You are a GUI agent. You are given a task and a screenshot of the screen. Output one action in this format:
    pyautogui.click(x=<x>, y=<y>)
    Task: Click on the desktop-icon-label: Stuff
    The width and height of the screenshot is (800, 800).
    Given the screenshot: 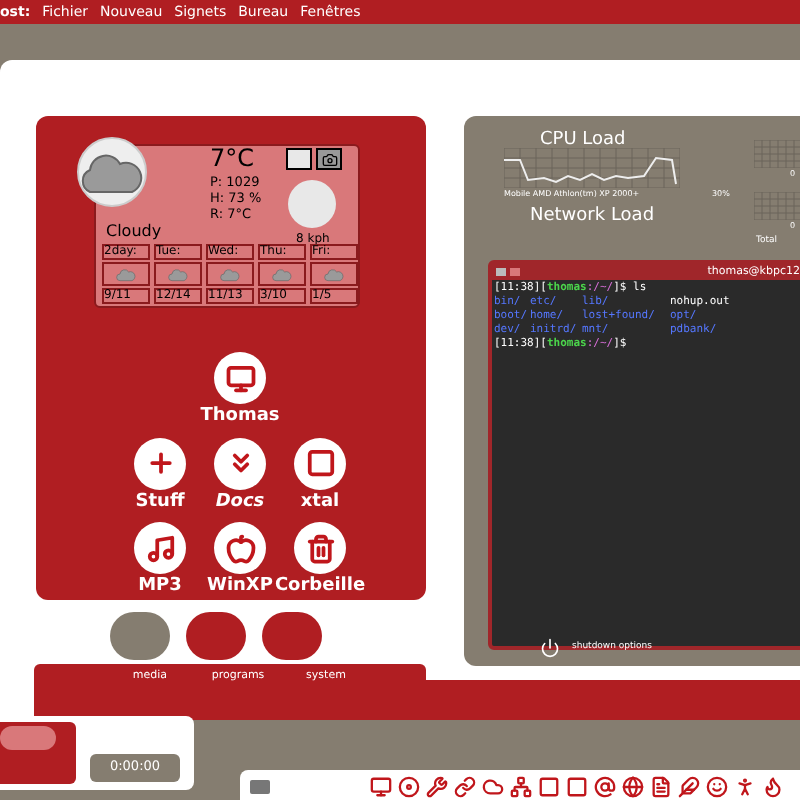 What is the action you would take?
    pyautogui.click(x=160, y=502)
    